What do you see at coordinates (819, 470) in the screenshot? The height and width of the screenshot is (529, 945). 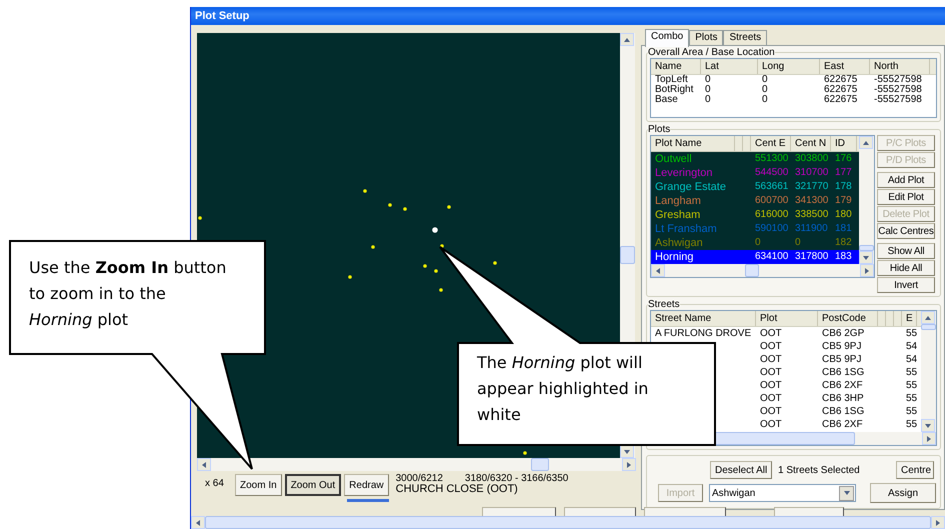 I see `selection-count: 1 Streets Selected` at bounding box center [819, 470].